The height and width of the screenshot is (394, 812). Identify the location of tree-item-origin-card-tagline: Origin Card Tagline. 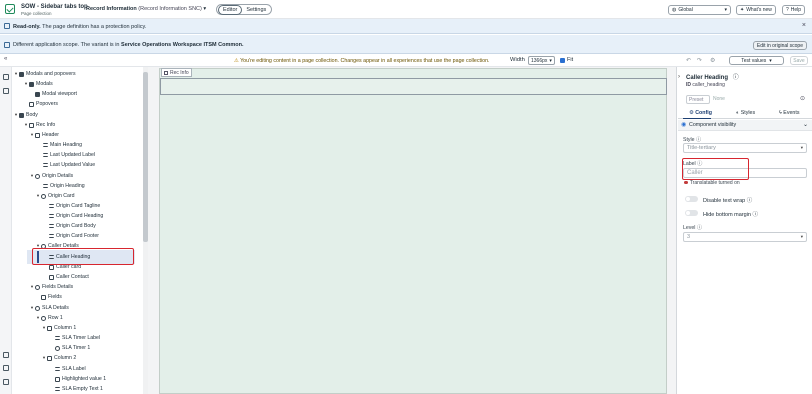
(71, 206).